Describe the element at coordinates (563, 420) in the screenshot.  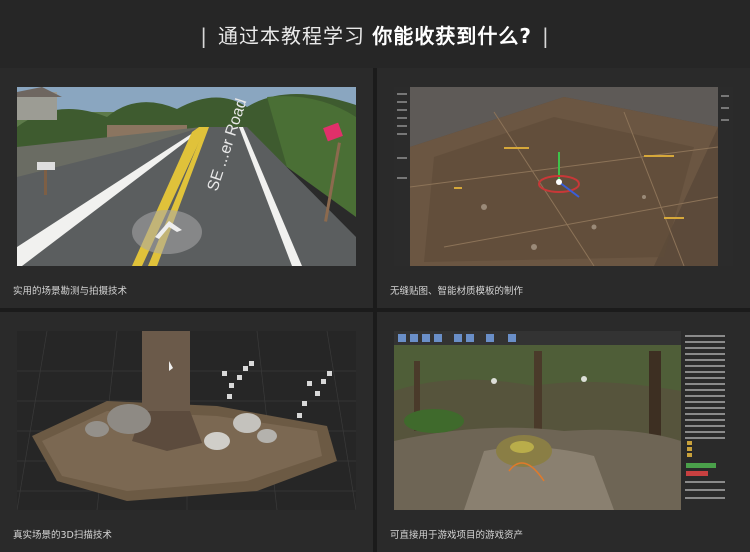
I see `game-engine-image` at that location.